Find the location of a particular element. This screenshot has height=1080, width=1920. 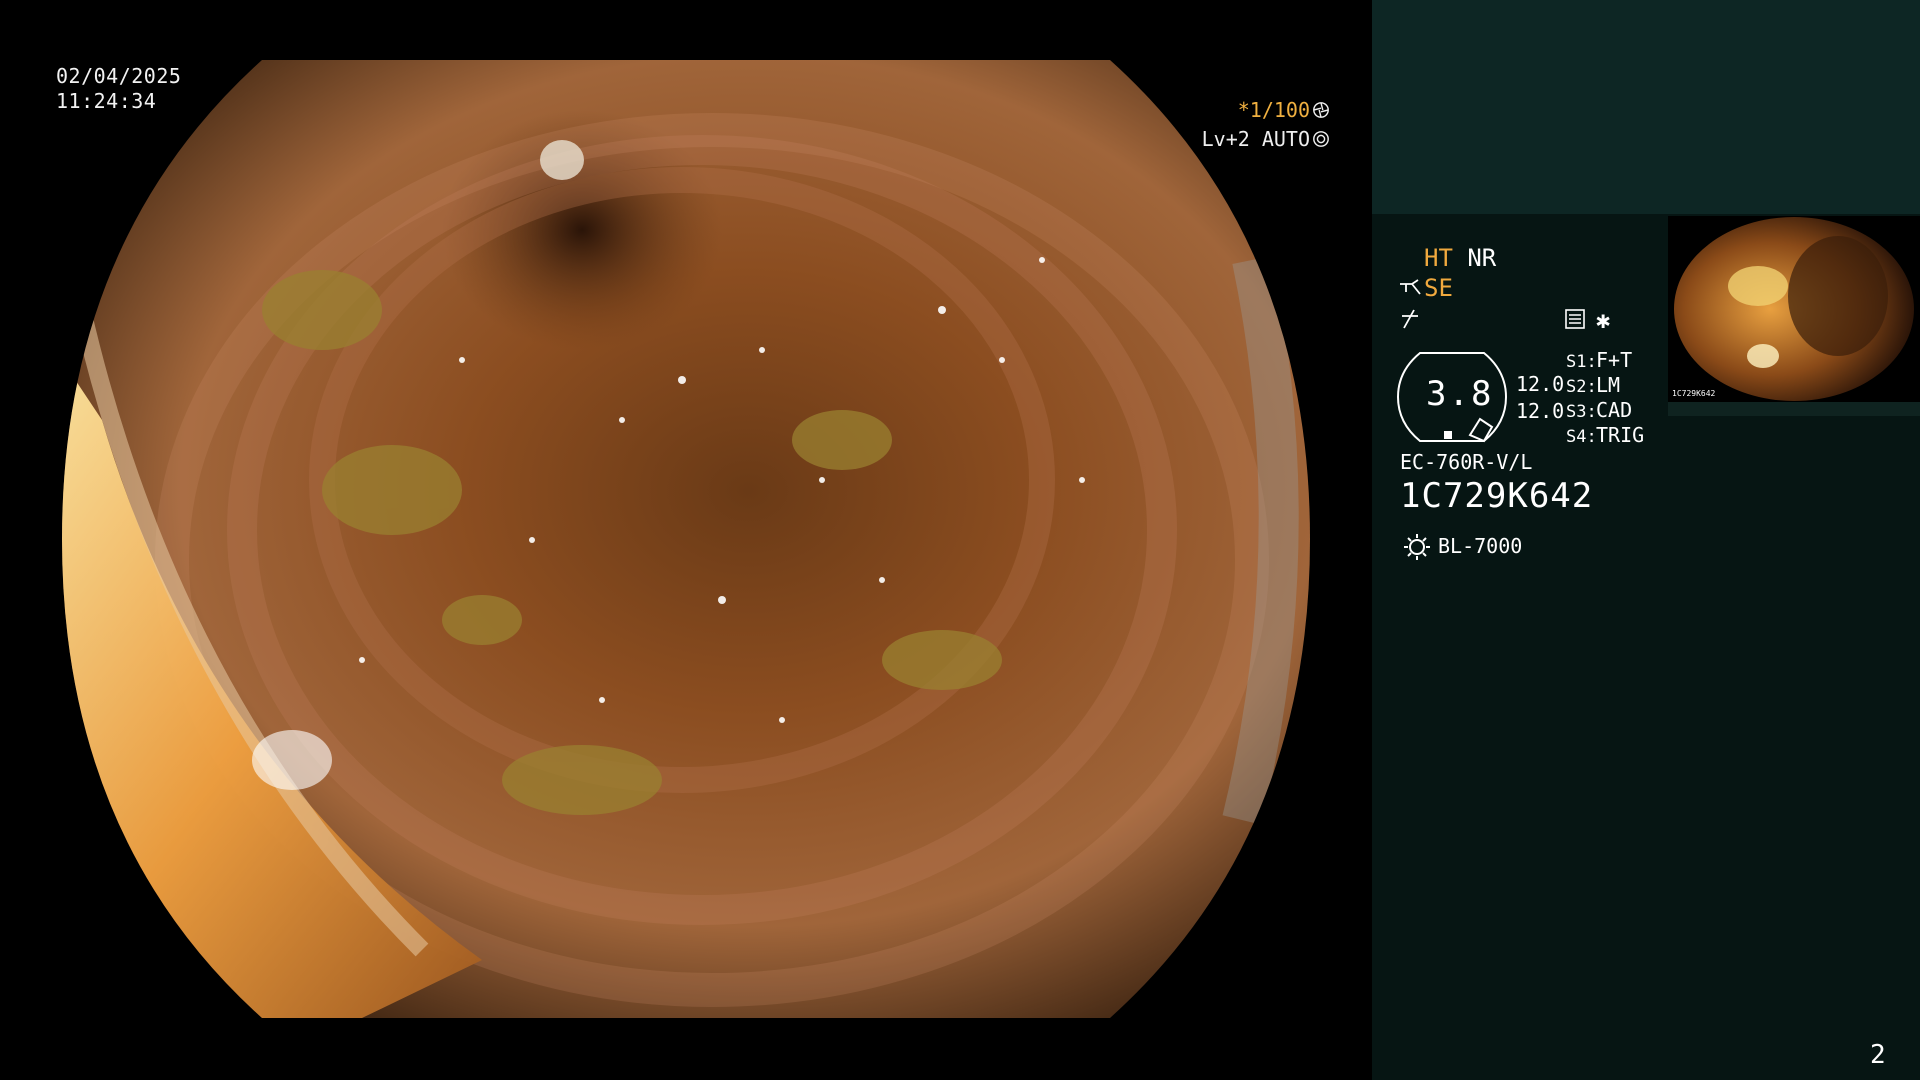

ht-label: HT is located at coordinates (1438, 258).